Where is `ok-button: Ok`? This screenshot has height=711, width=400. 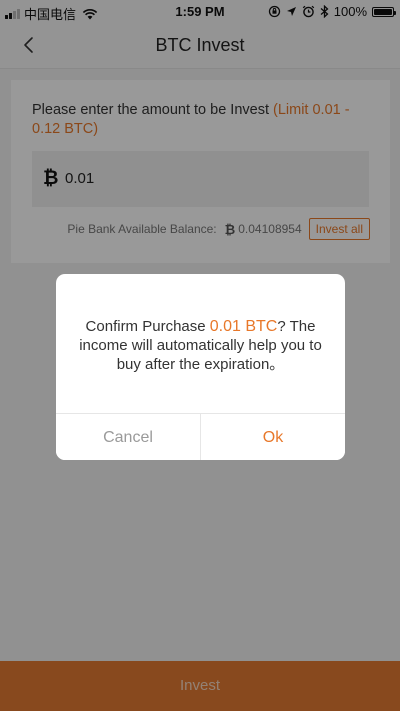 ok-button: Ok is located at coordinates (273, 437).